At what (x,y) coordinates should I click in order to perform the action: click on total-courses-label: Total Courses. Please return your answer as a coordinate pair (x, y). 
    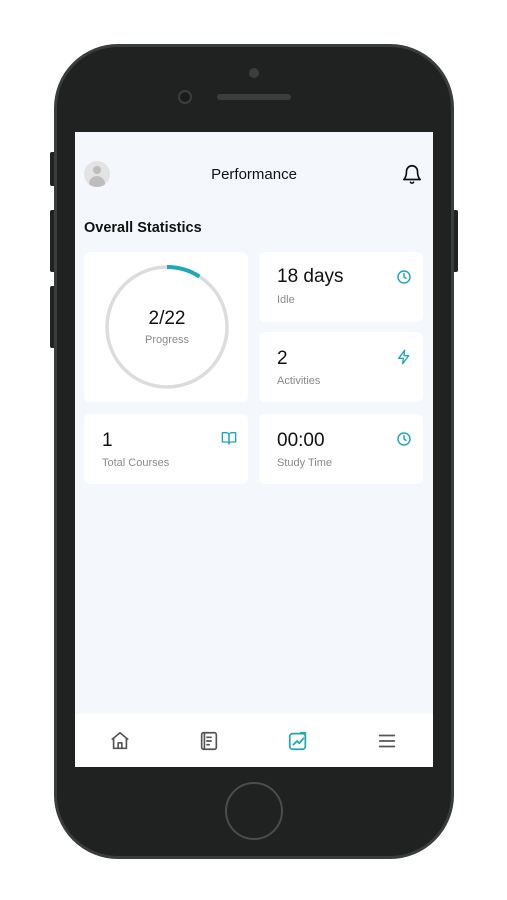
    Looking at the image, I should click on (136, 463).